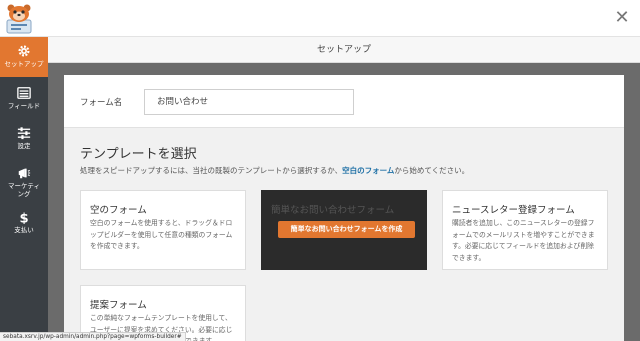 The height and width of the screenshot is (341, 640). What do you see at coordinates (368, 170) in the screenshot?
I see `blank-form-link: 空白のフォーム` at bounding box center [368, 170].